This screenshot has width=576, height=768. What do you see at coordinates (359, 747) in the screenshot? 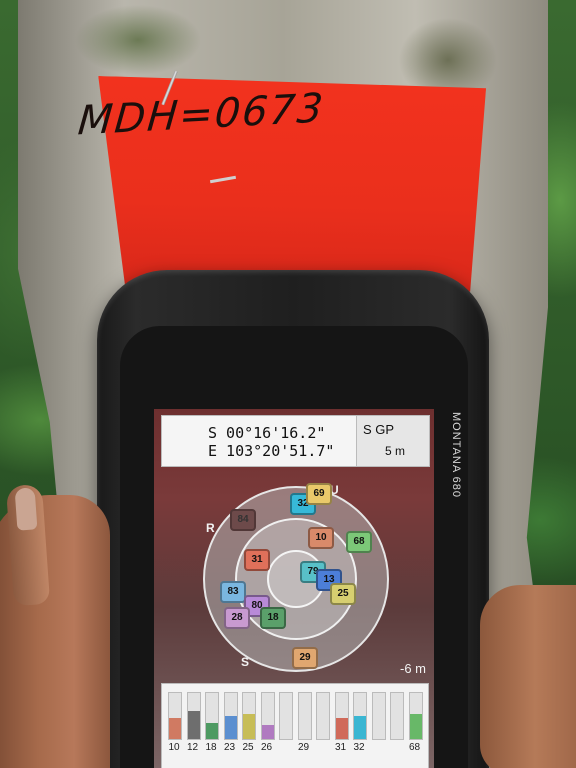
I see `signal-bar-label: 32` at bounding box center [359, 747].